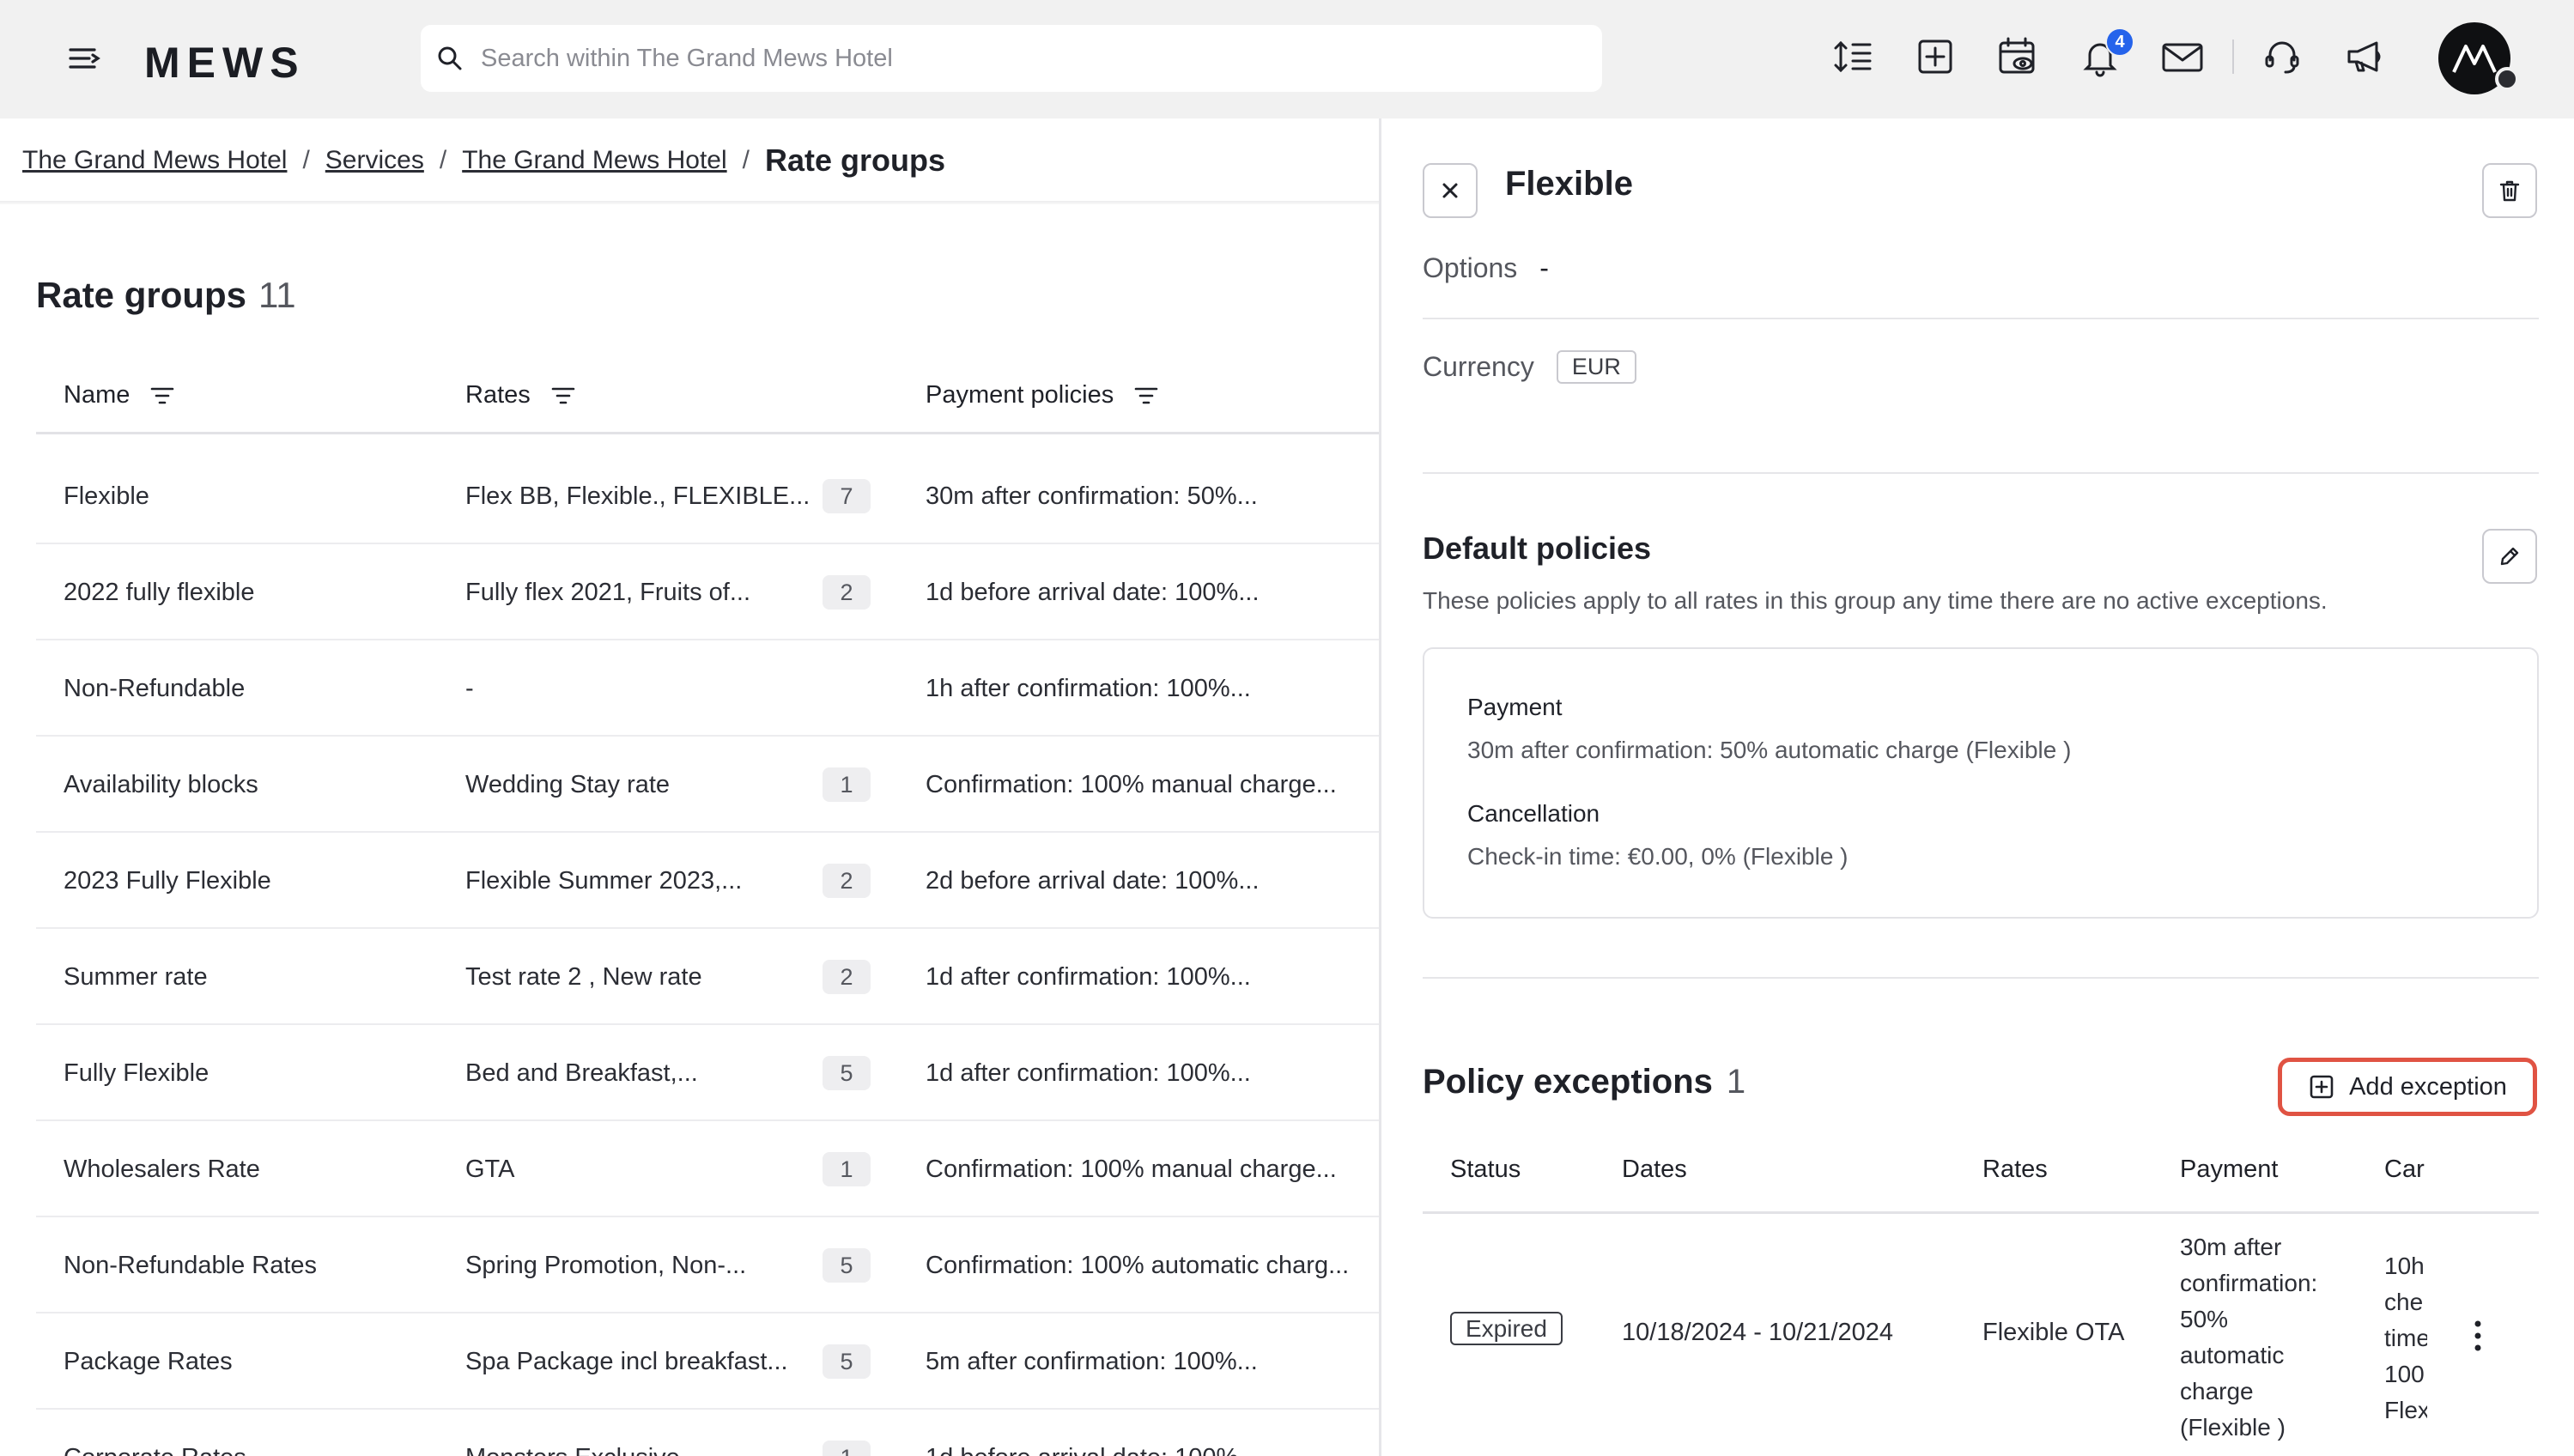 Image resolution: width=2574 pixels, height=1456 pixels. What do you see at coordinates (2233, 1428) in the screenshot?
I see `payment-line: (Flexible )` at bounding box center [2233, 1428].